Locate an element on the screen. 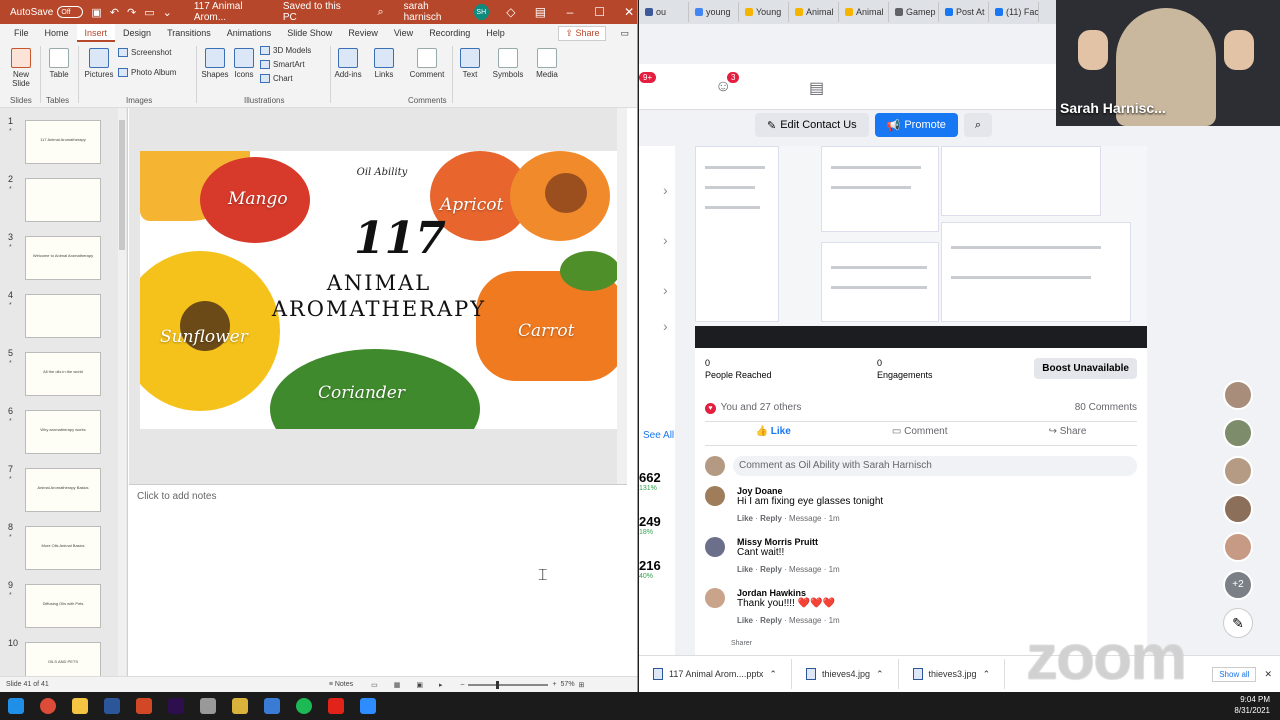 The width and height of the screenshot is (1280, 720). photo-album-button: Photo Album is located at coordinates (147, 72).